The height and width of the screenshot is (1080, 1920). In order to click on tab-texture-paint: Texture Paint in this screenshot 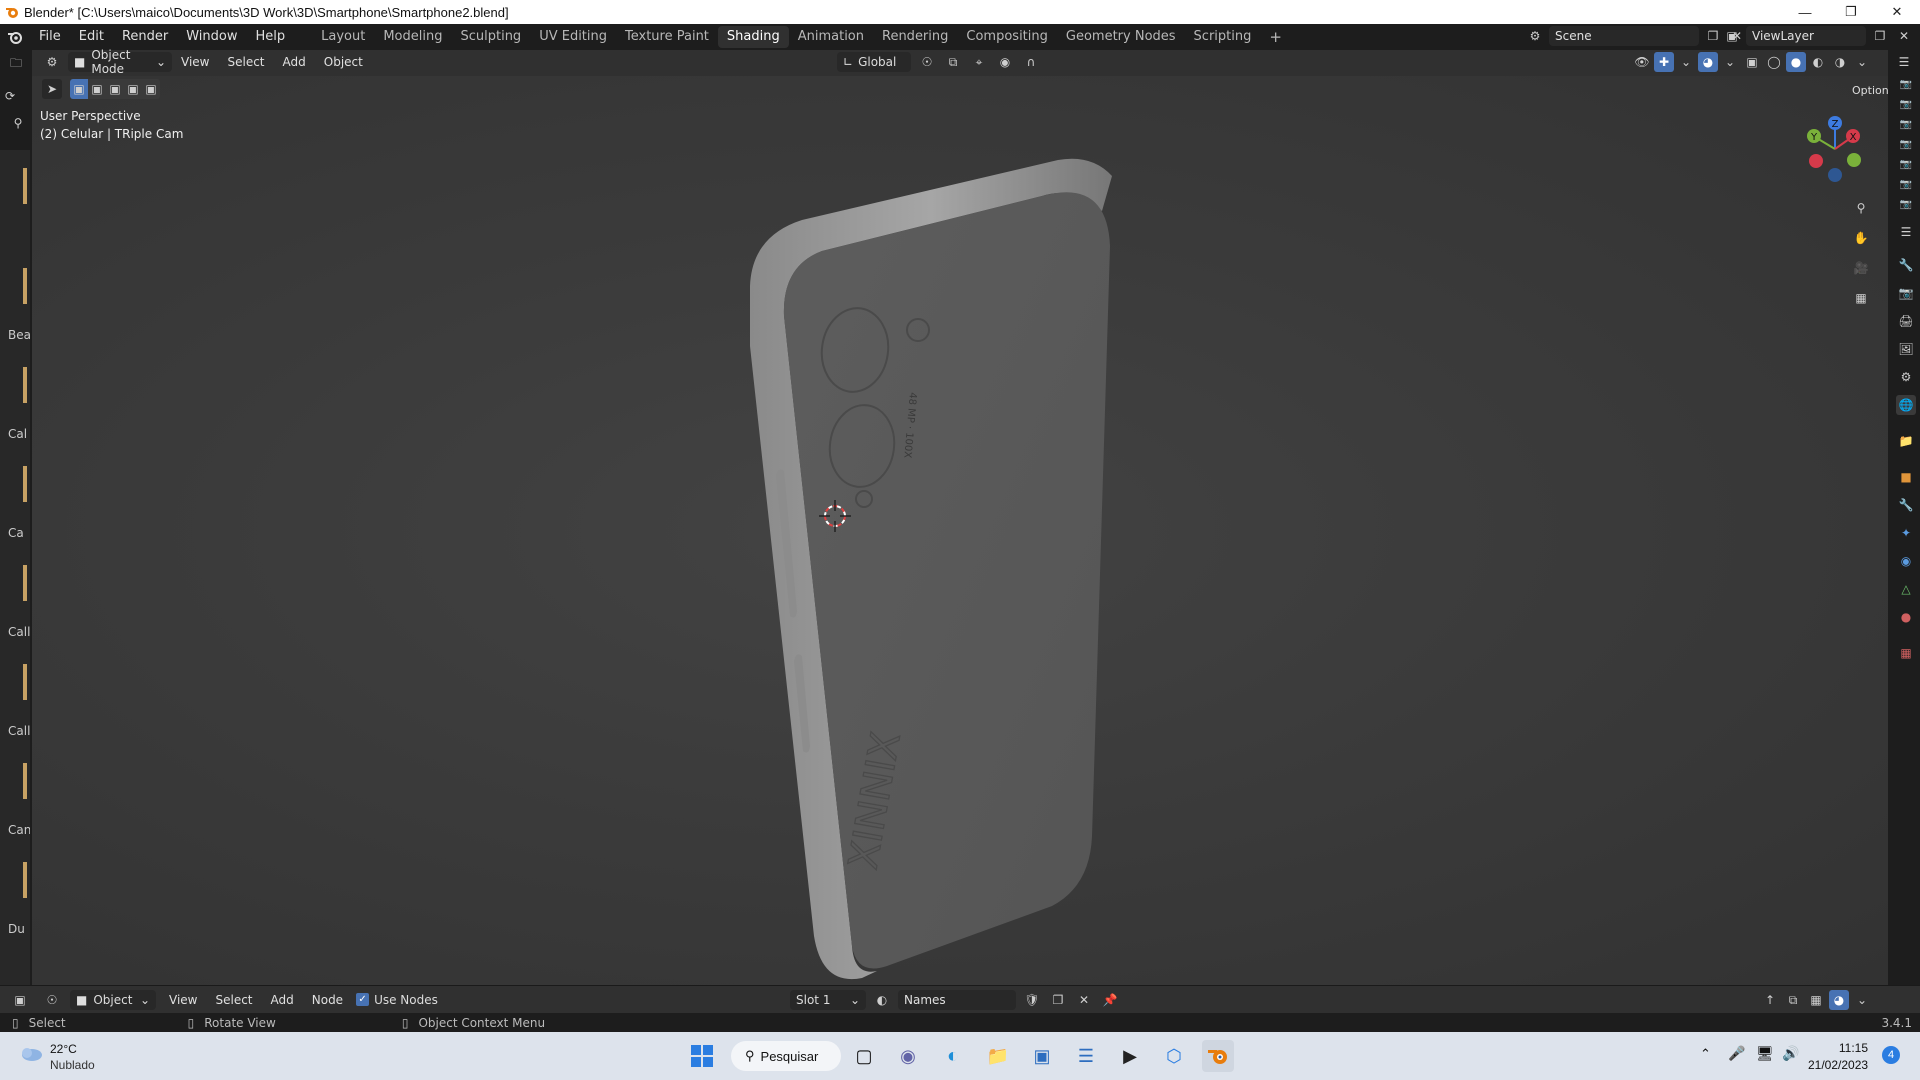, I will do `click(667, 37)`.